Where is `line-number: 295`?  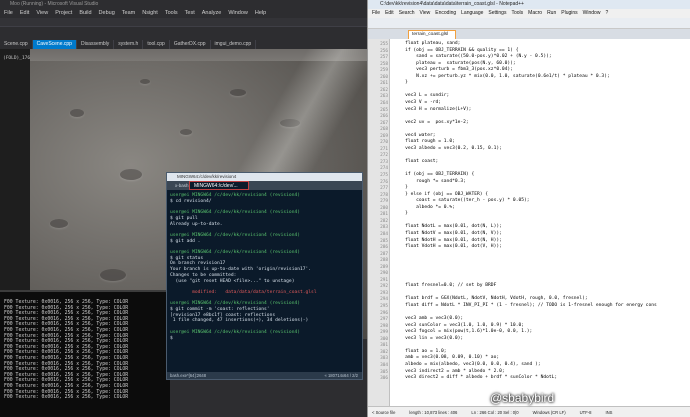 line-number: 295 is located at coordinates (384, 306).